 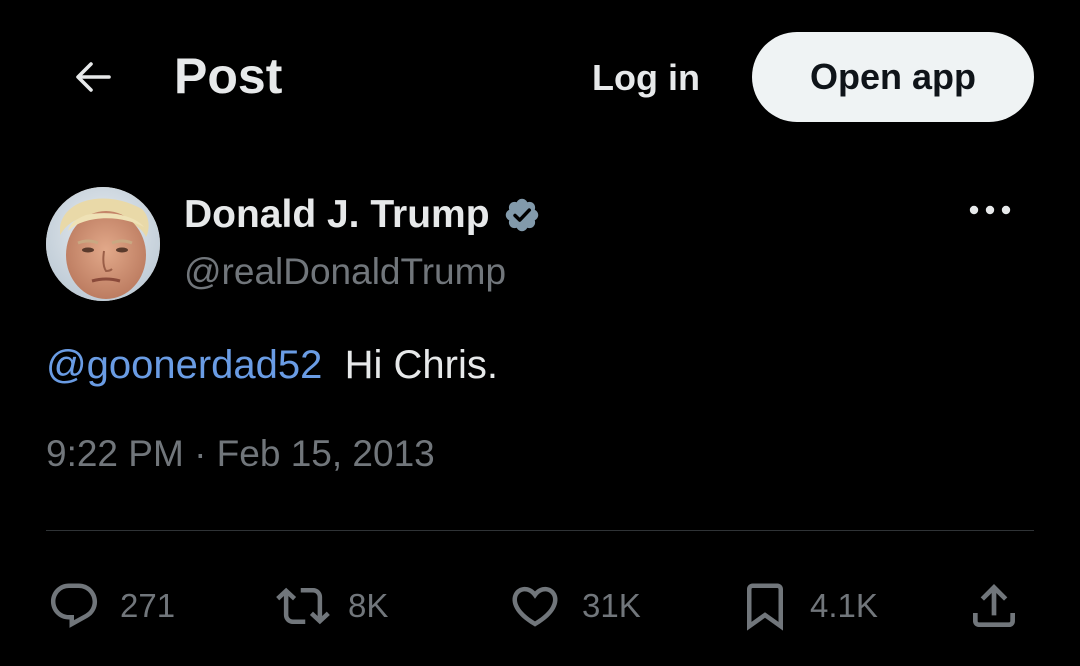 What do you see at coordinates (148, 605) in the screenshot?
I see `reply-count: 271` at bounding box center [148, 605].